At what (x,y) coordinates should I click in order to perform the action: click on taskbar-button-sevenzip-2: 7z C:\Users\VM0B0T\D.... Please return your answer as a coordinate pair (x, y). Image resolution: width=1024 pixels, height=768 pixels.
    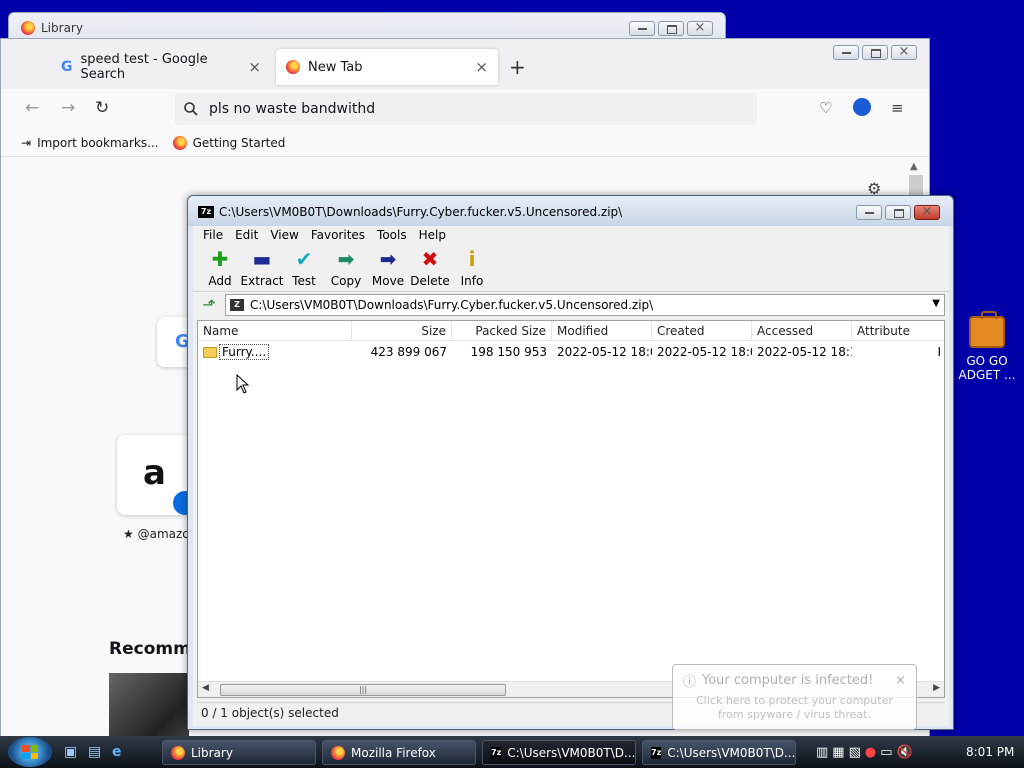
    Looking at the image, I should click on (719, 752).